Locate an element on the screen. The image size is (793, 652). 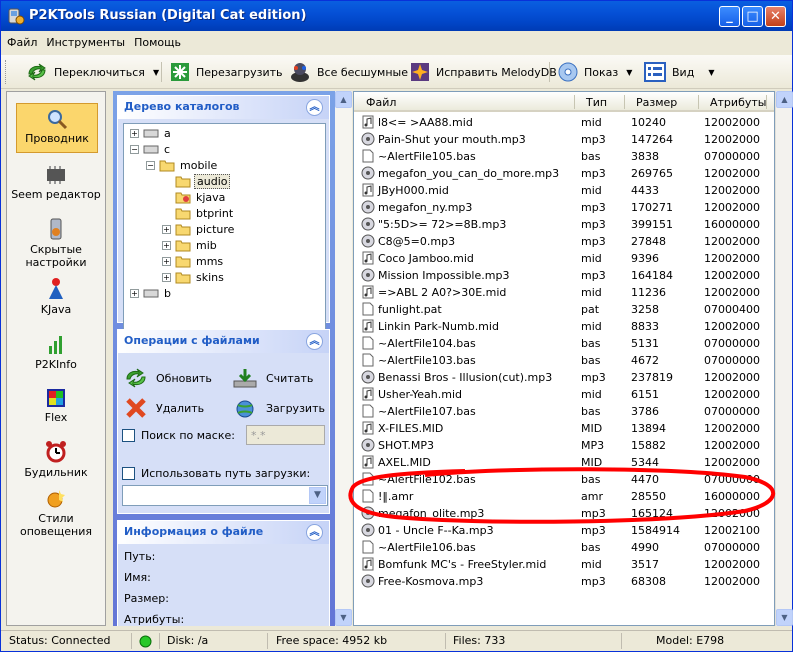
table-row: ~AlertFile104.bas bas 5131 07000000 is located at coordinates (564, 343).